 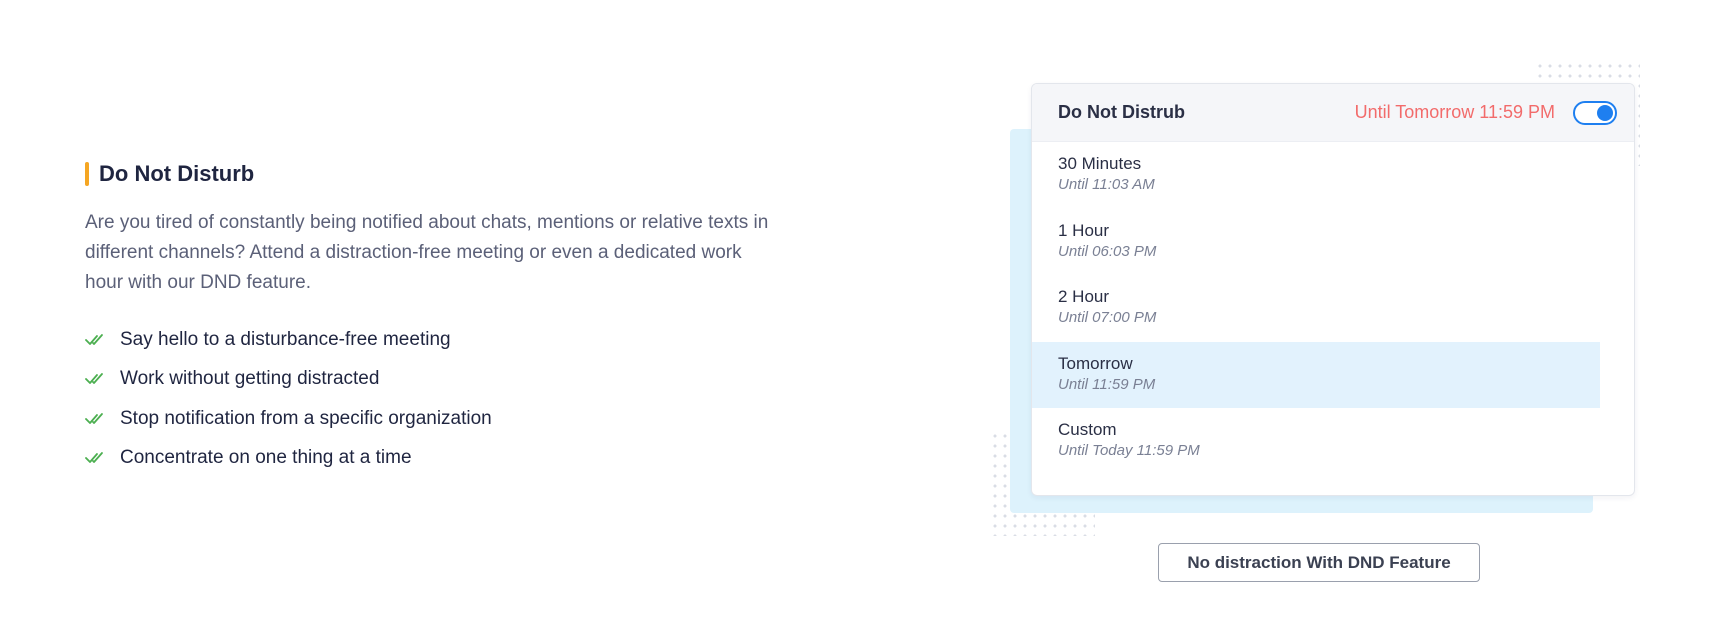 I want to click on dnd-option-30-minutes: 30 Minutes Until 11:03 AM, so click(x=1316, y=175).